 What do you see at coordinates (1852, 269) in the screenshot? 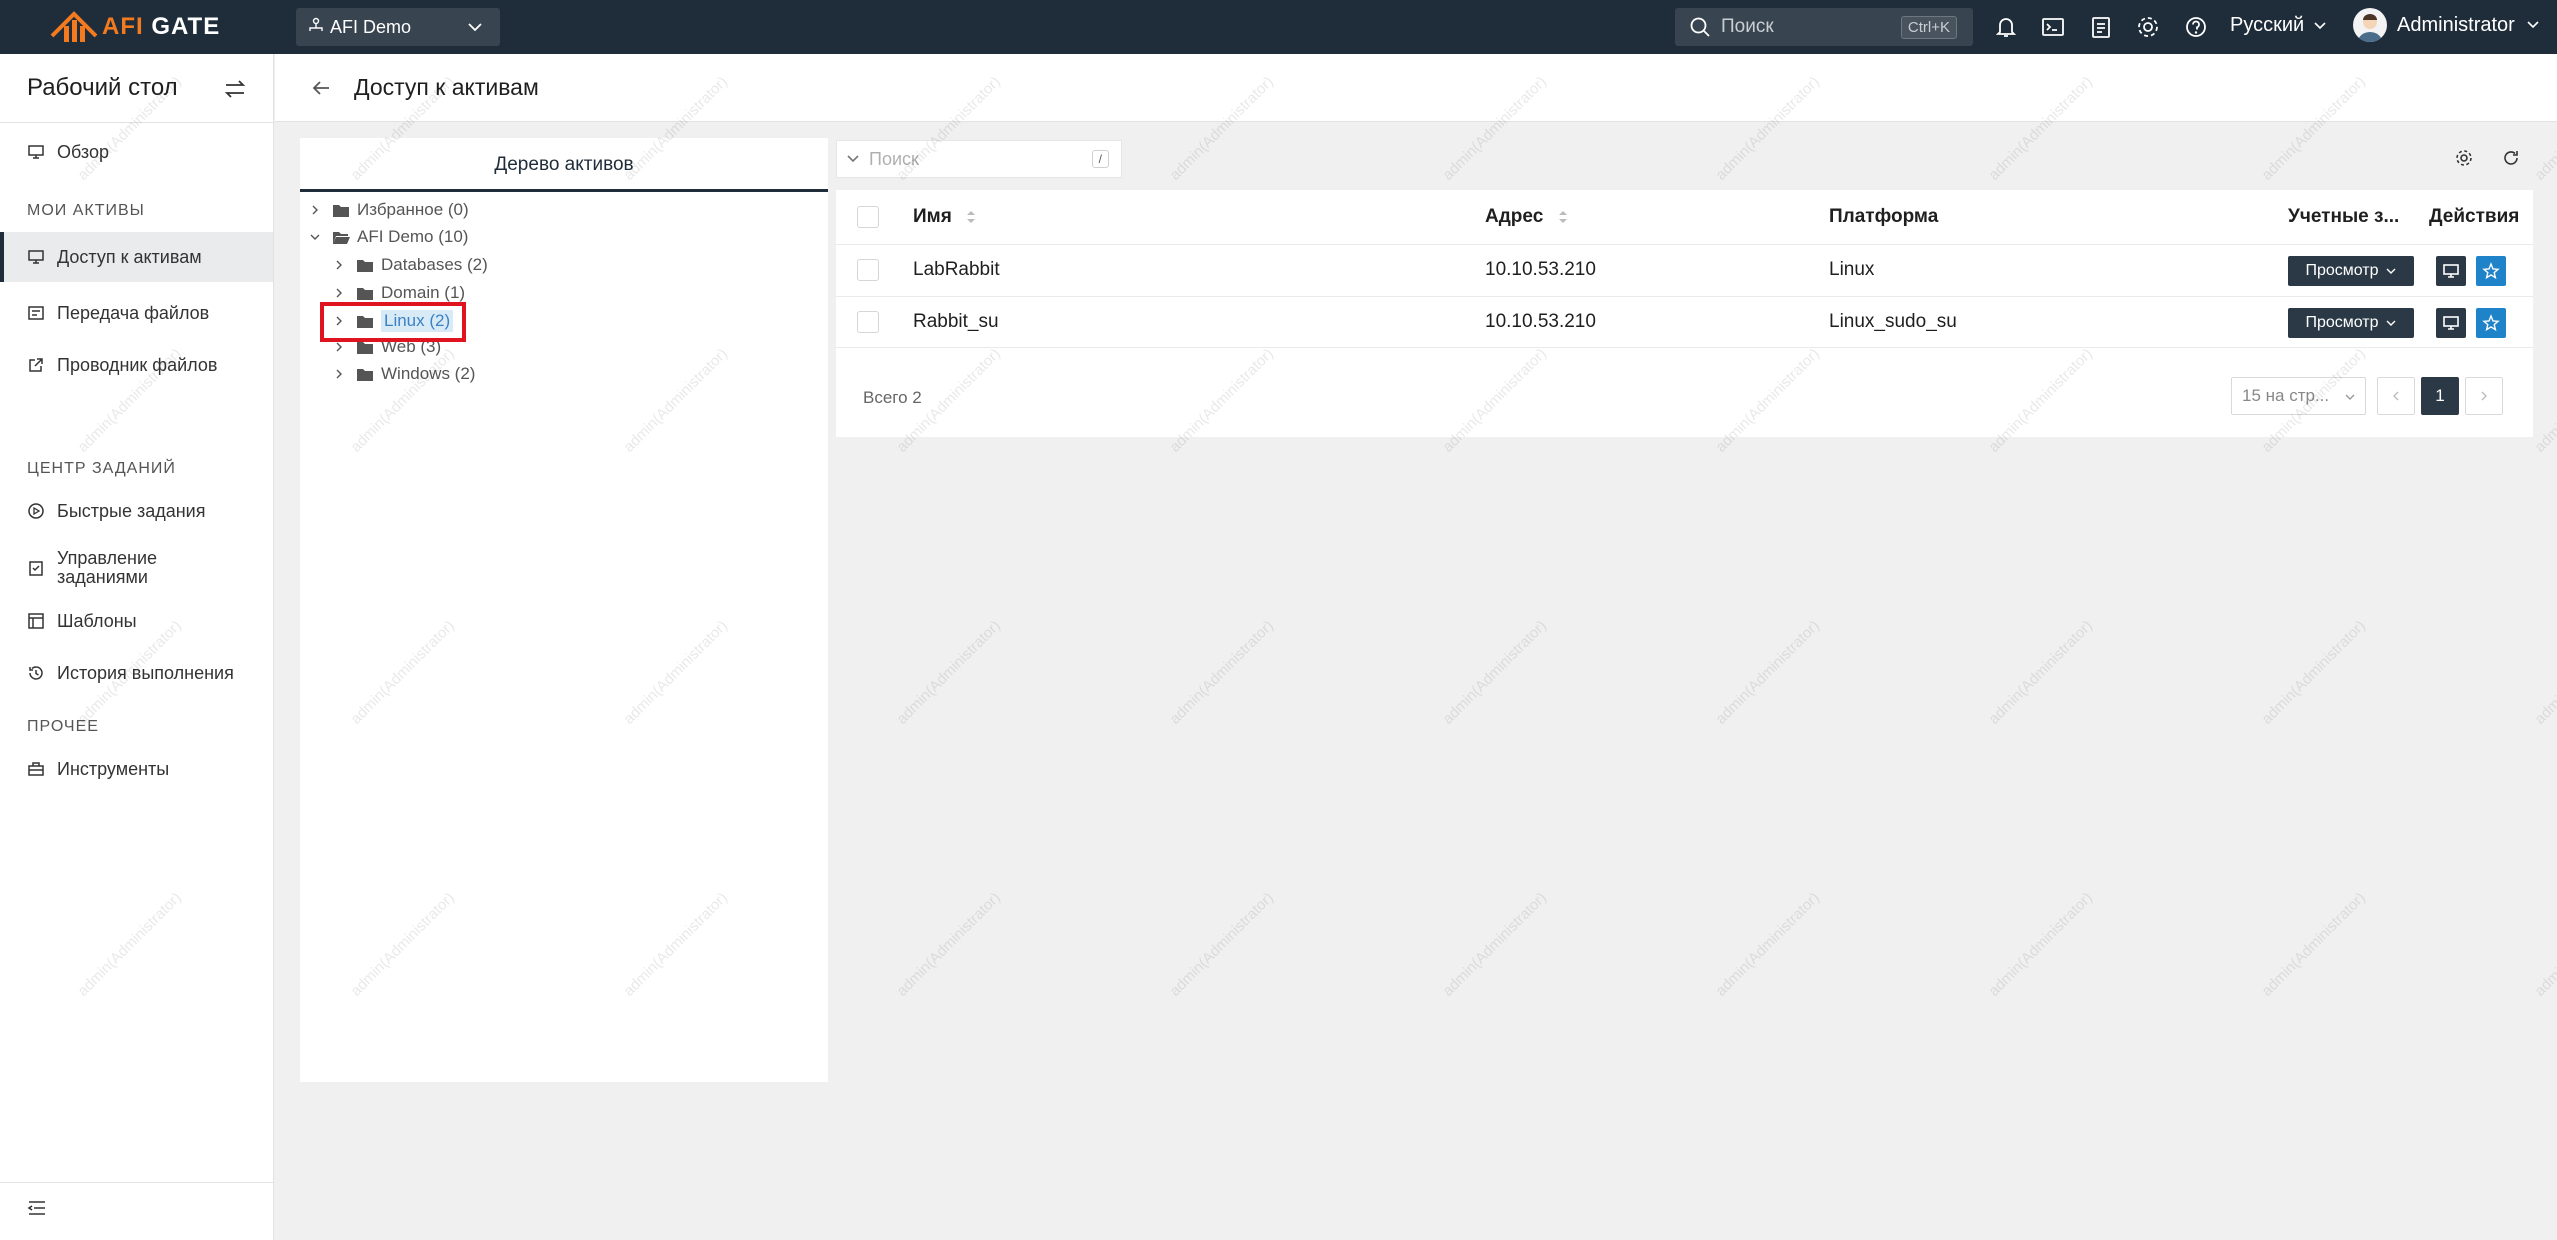
I see `cell-platform: Linux` at bounding box center [1852, 269].